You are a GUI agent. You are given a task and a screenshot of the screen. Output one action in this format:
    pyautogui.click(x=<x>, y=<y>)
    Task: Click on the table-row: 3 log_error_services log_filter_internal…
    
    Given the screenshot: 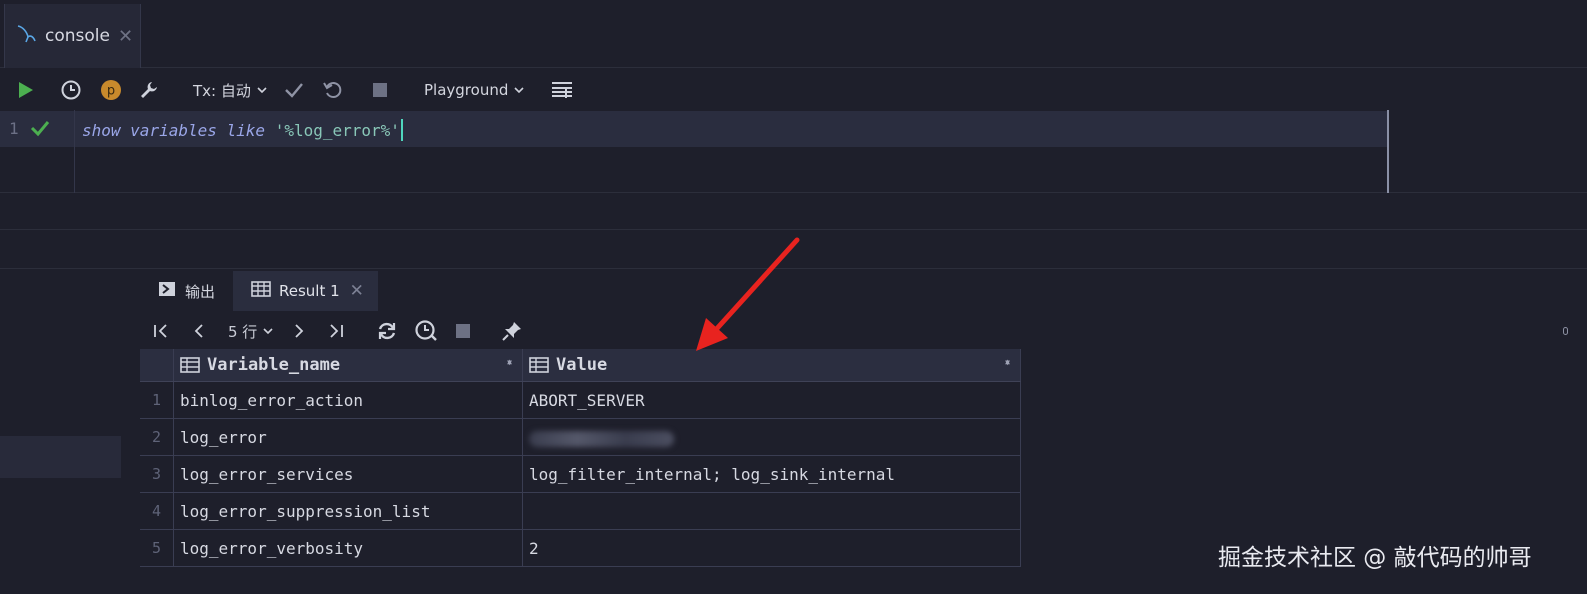 What is the action you would take?
    pyautogui.click(x=580, y=474)
    